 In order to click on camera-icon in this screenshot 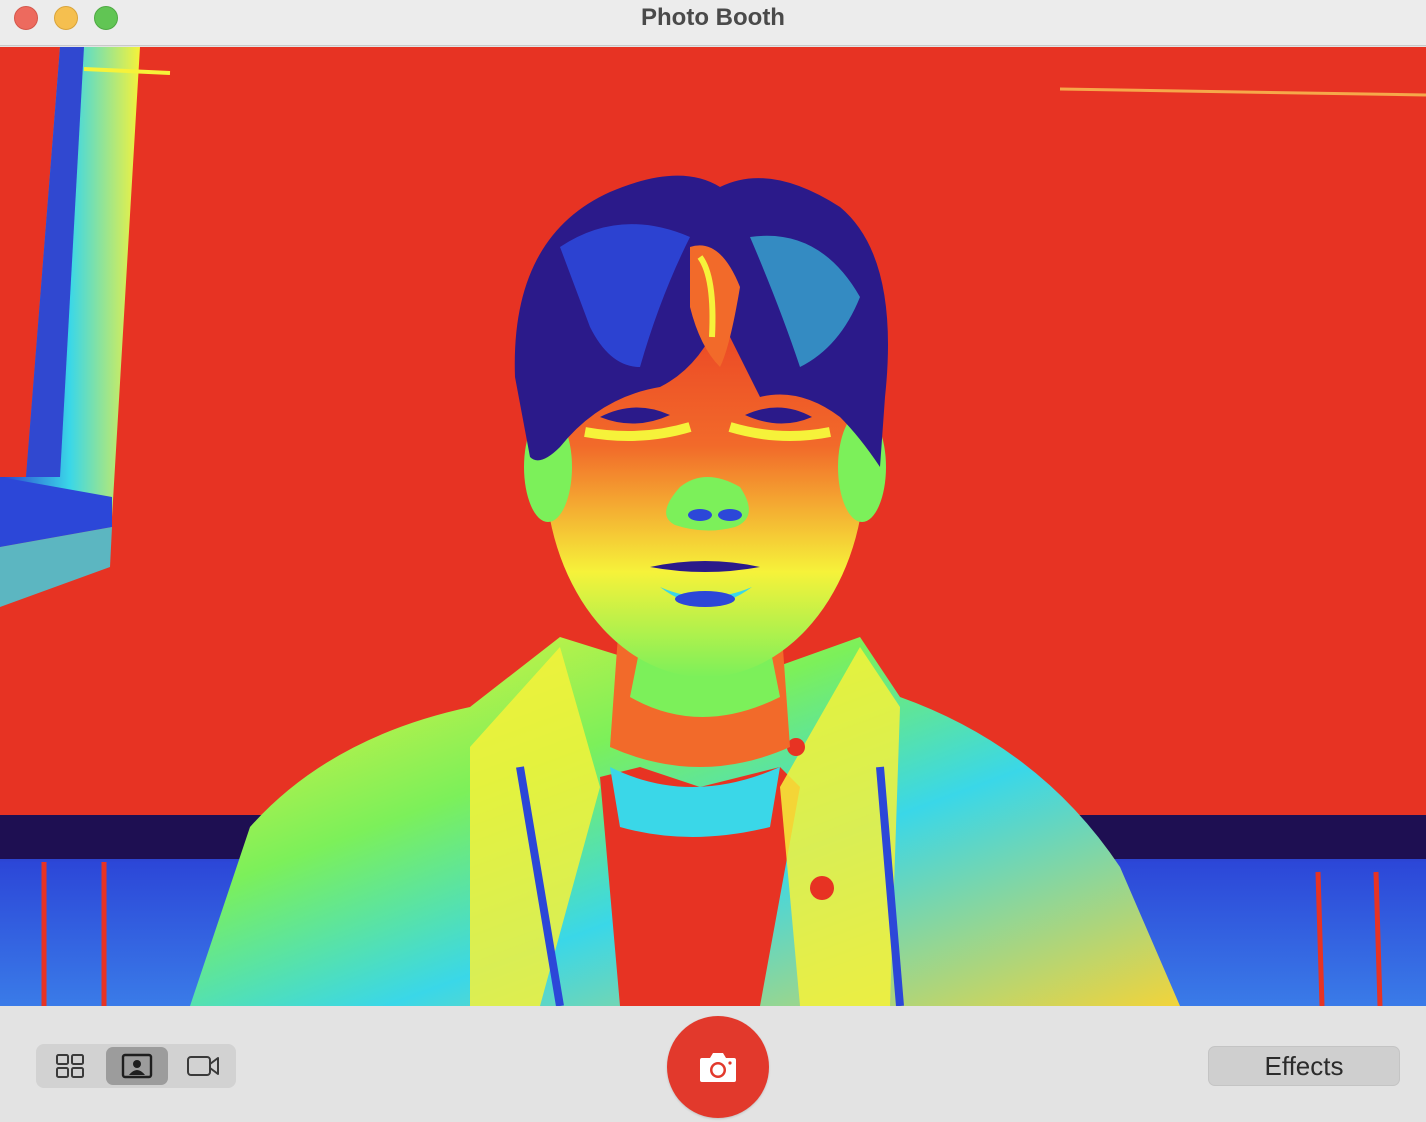, I will do `click(718, 1067)`.